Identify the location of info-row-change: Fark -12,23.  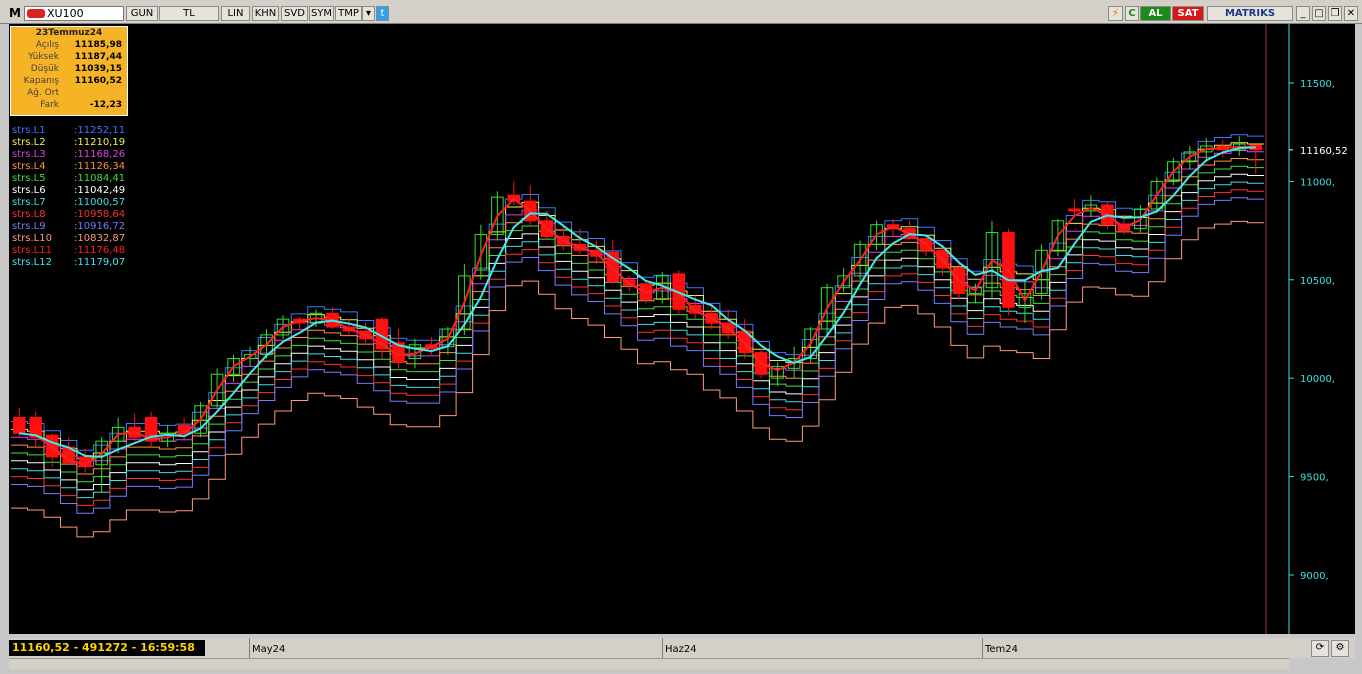
(69, 105).